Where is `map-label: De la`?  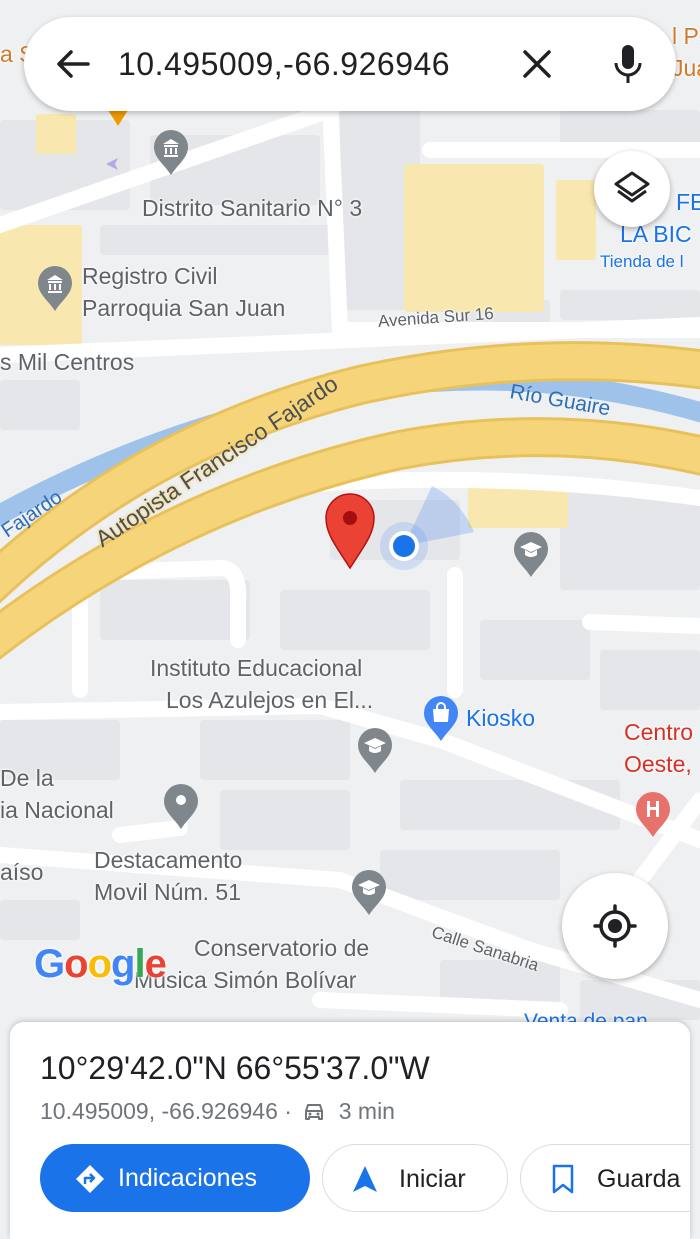 map-label: De la is located at coordinates (27, 778).